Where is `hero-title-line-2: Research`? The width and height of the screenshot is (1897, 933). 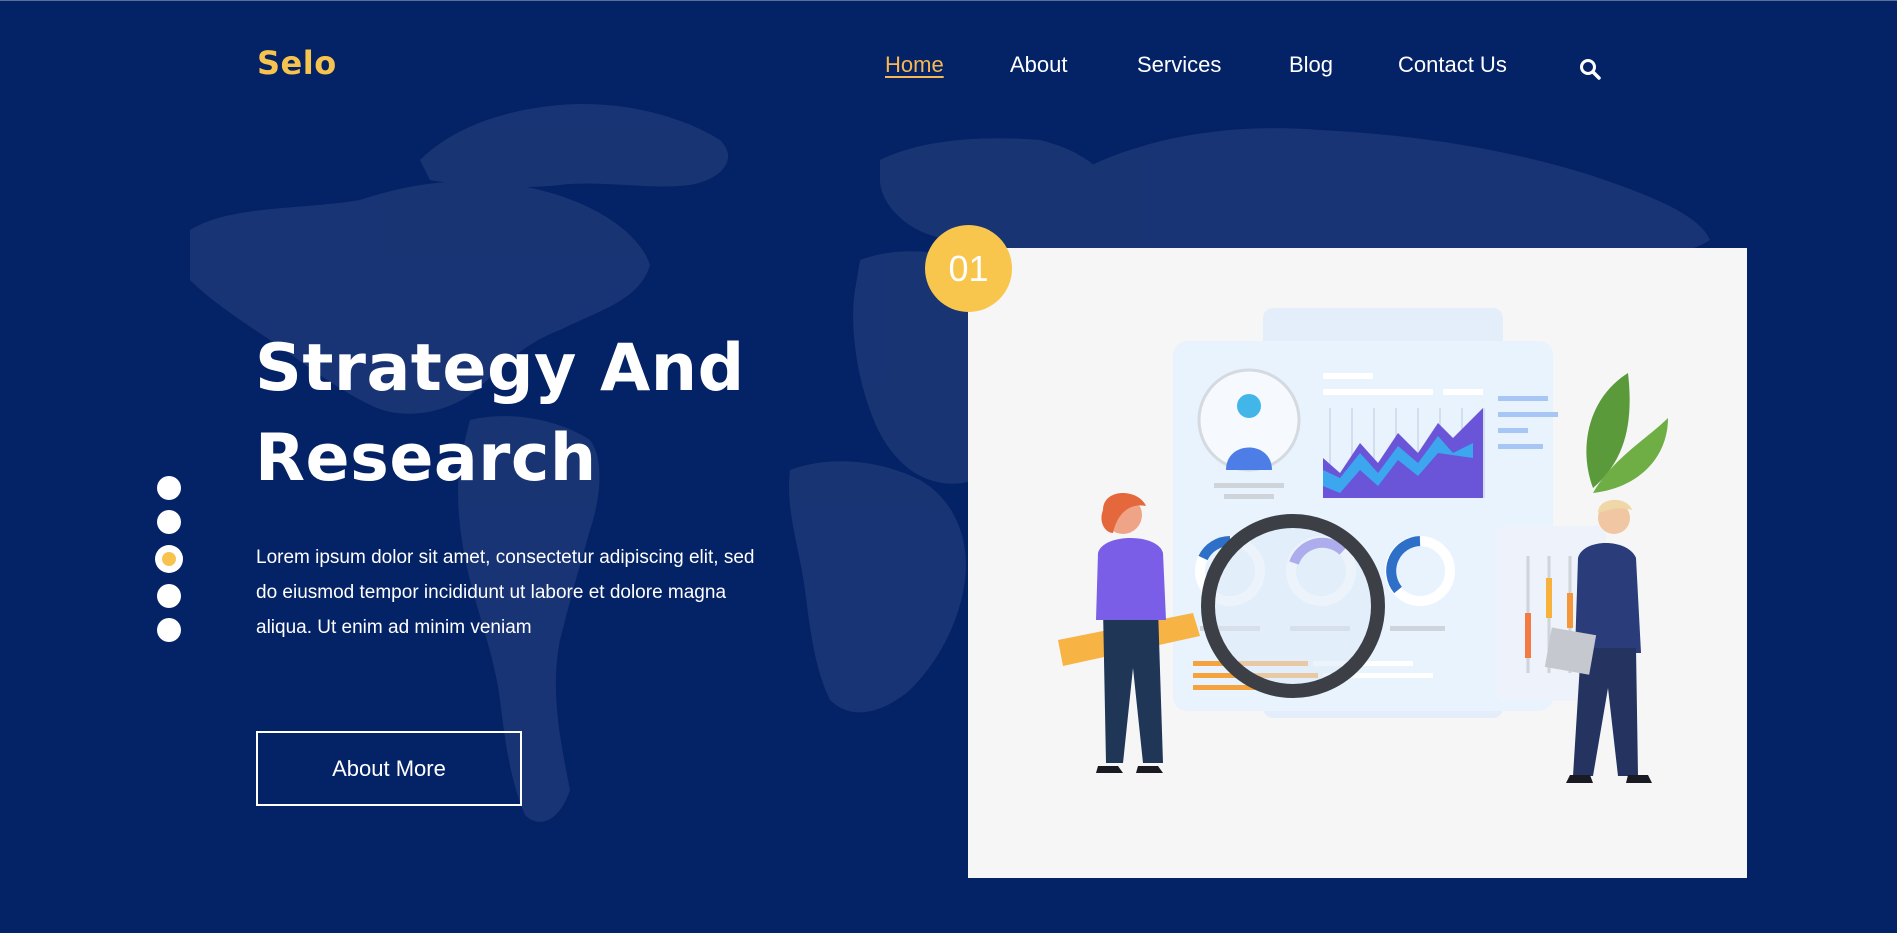
hero-title-line-2: Research is located at coordinates (426, 458).